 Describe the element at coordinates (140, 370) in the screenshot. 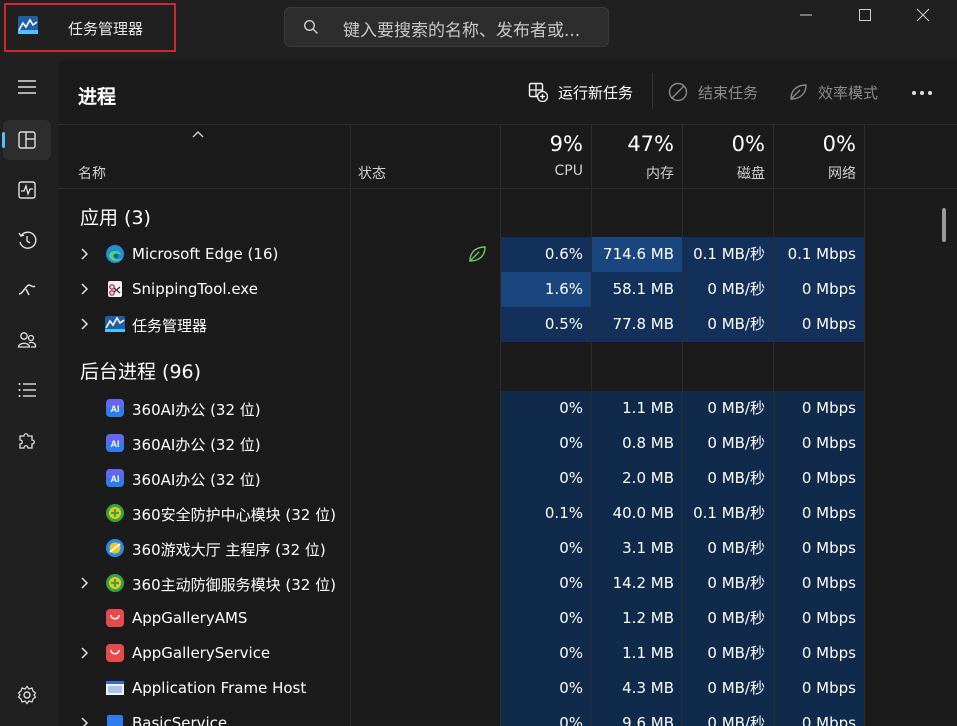

I see `group-background-title: 后台进程 (96)` at that location.